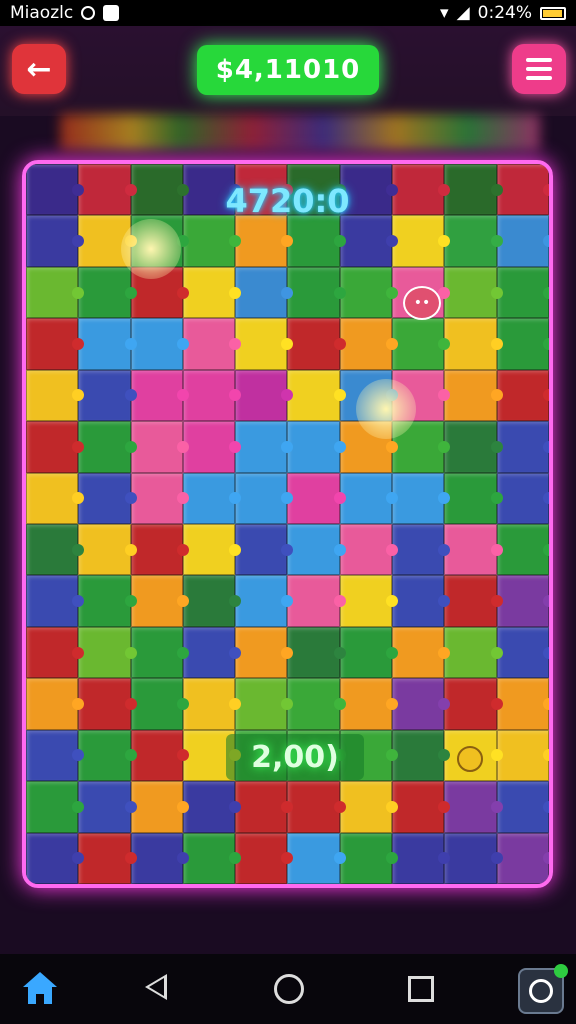 Image resolution: width=576 pixels, height=1024 pixels. Describe the element at coordinates (39, 69) in the screenshot. I see `back-button: ←` at that location.